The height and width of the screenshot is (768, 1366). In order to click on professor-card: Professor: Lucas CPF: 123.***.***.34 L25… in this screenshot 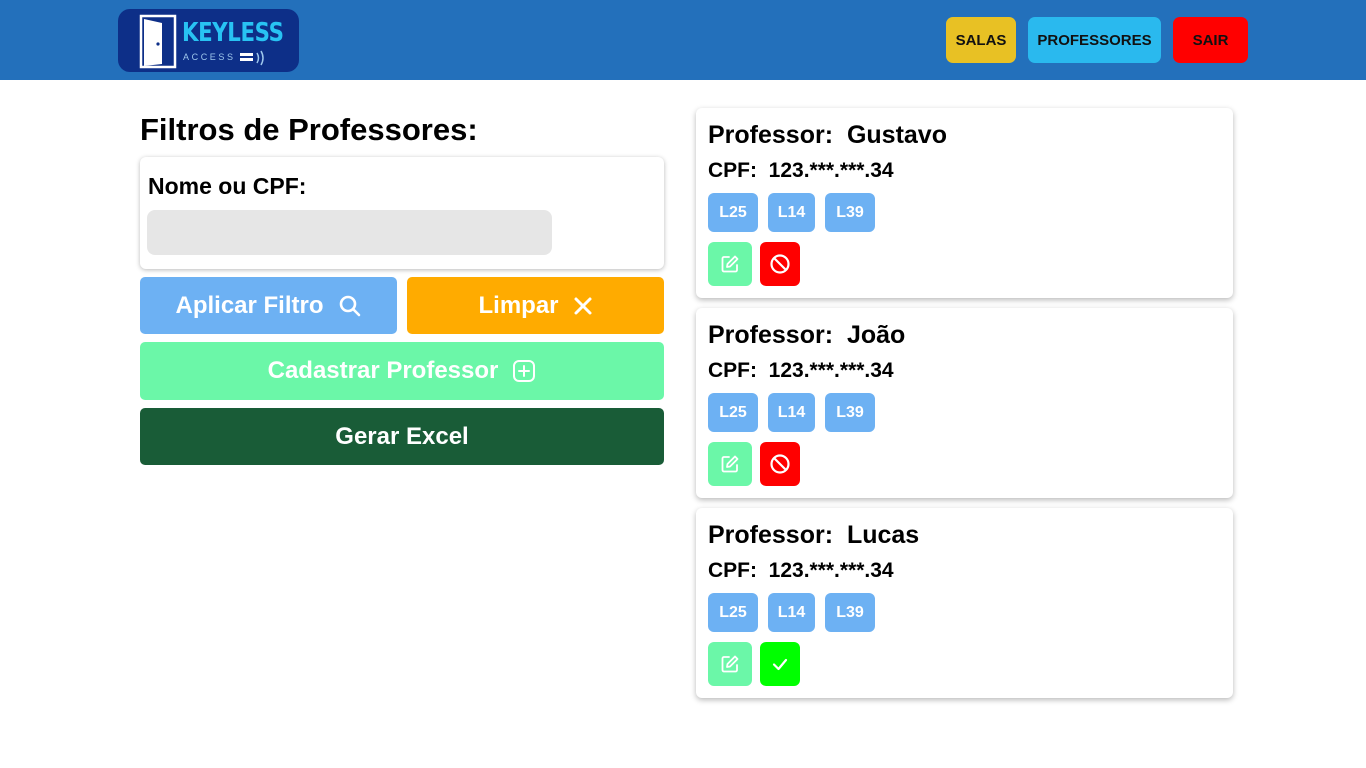, I will do `click(964, 603)`.